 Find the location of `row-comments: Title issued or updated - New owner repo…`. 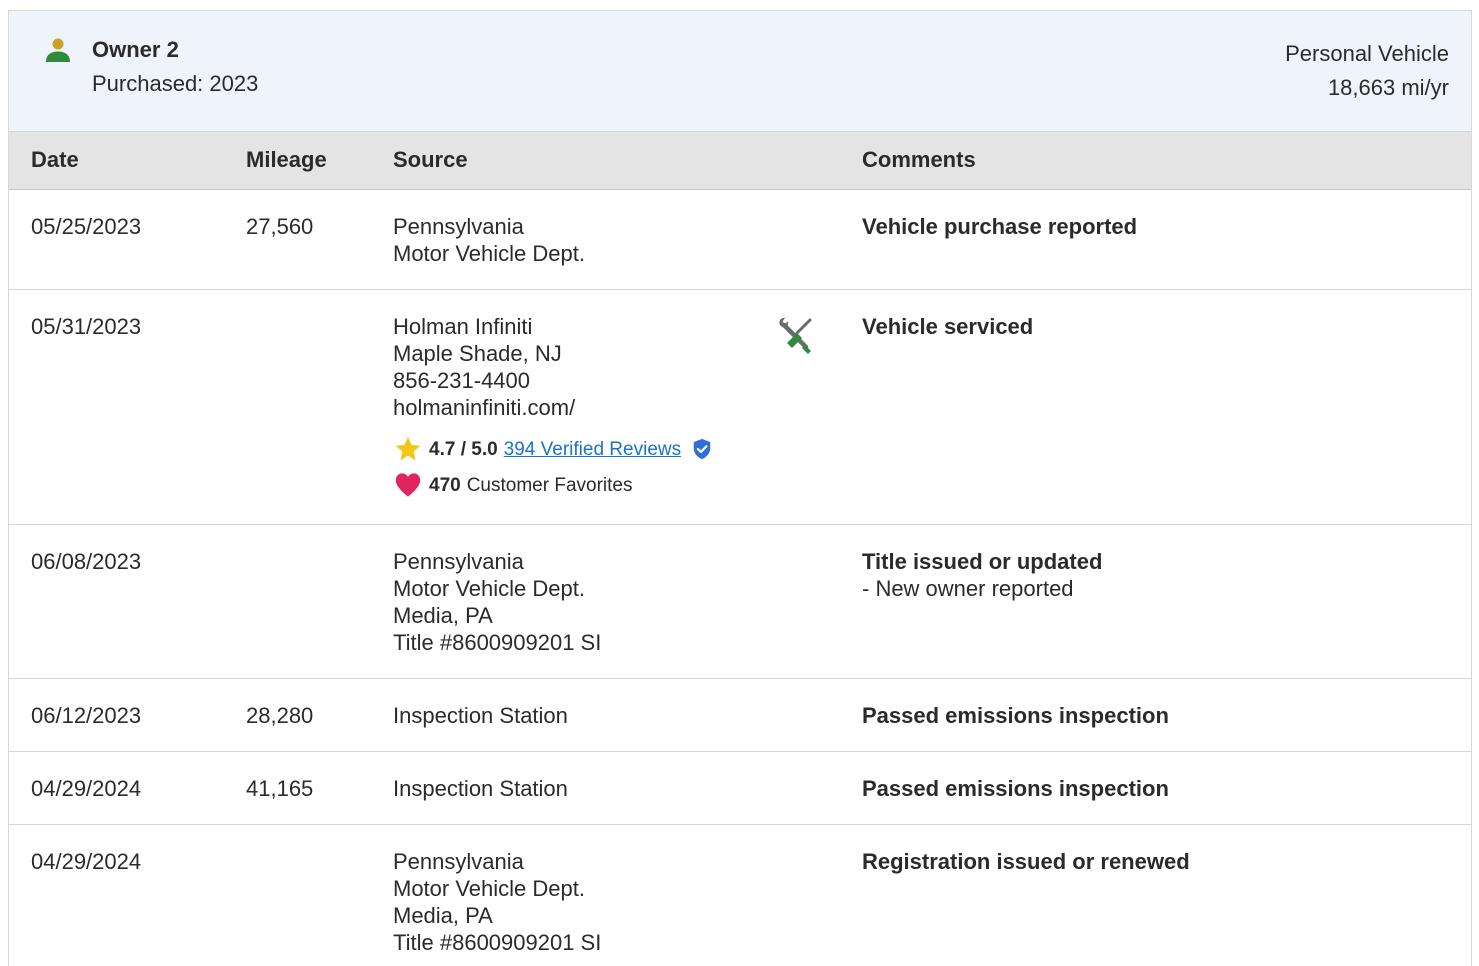

row-comments: Title issued or updated - New owner repo… is located at coordinates (982, 575).